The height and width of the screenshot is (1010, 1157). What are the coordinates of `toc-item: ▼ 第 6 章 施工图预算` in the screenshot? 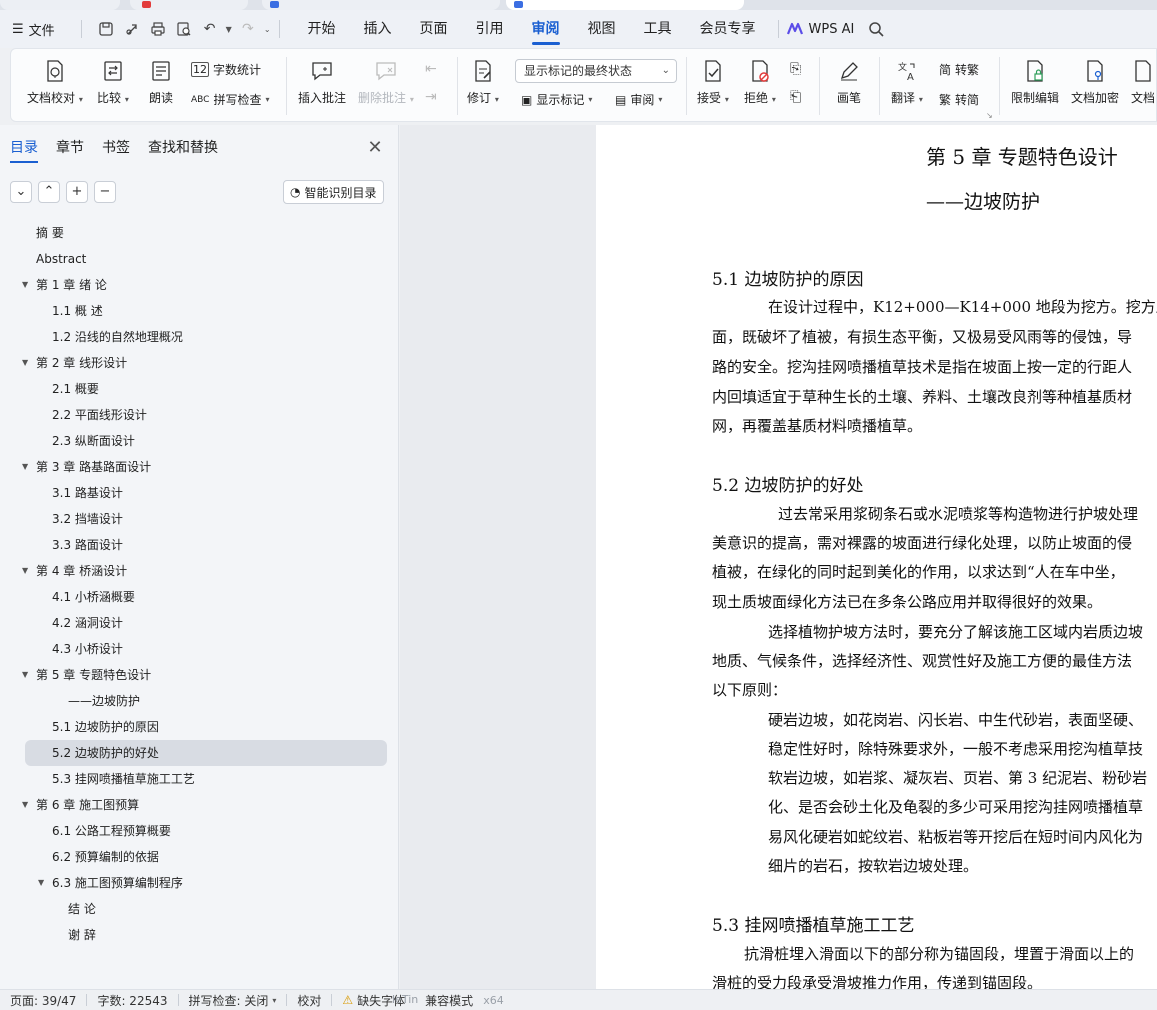 It's located at (199, 805).